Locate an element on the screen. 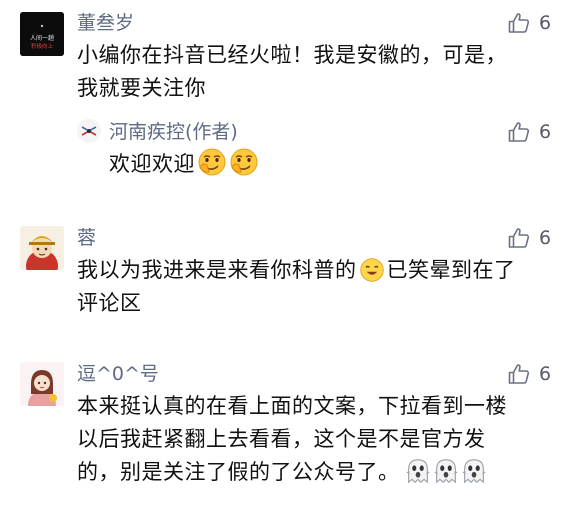 The image size is (566, 516). comment-username: 逗^0^号 is located at coordinates (118, 374).